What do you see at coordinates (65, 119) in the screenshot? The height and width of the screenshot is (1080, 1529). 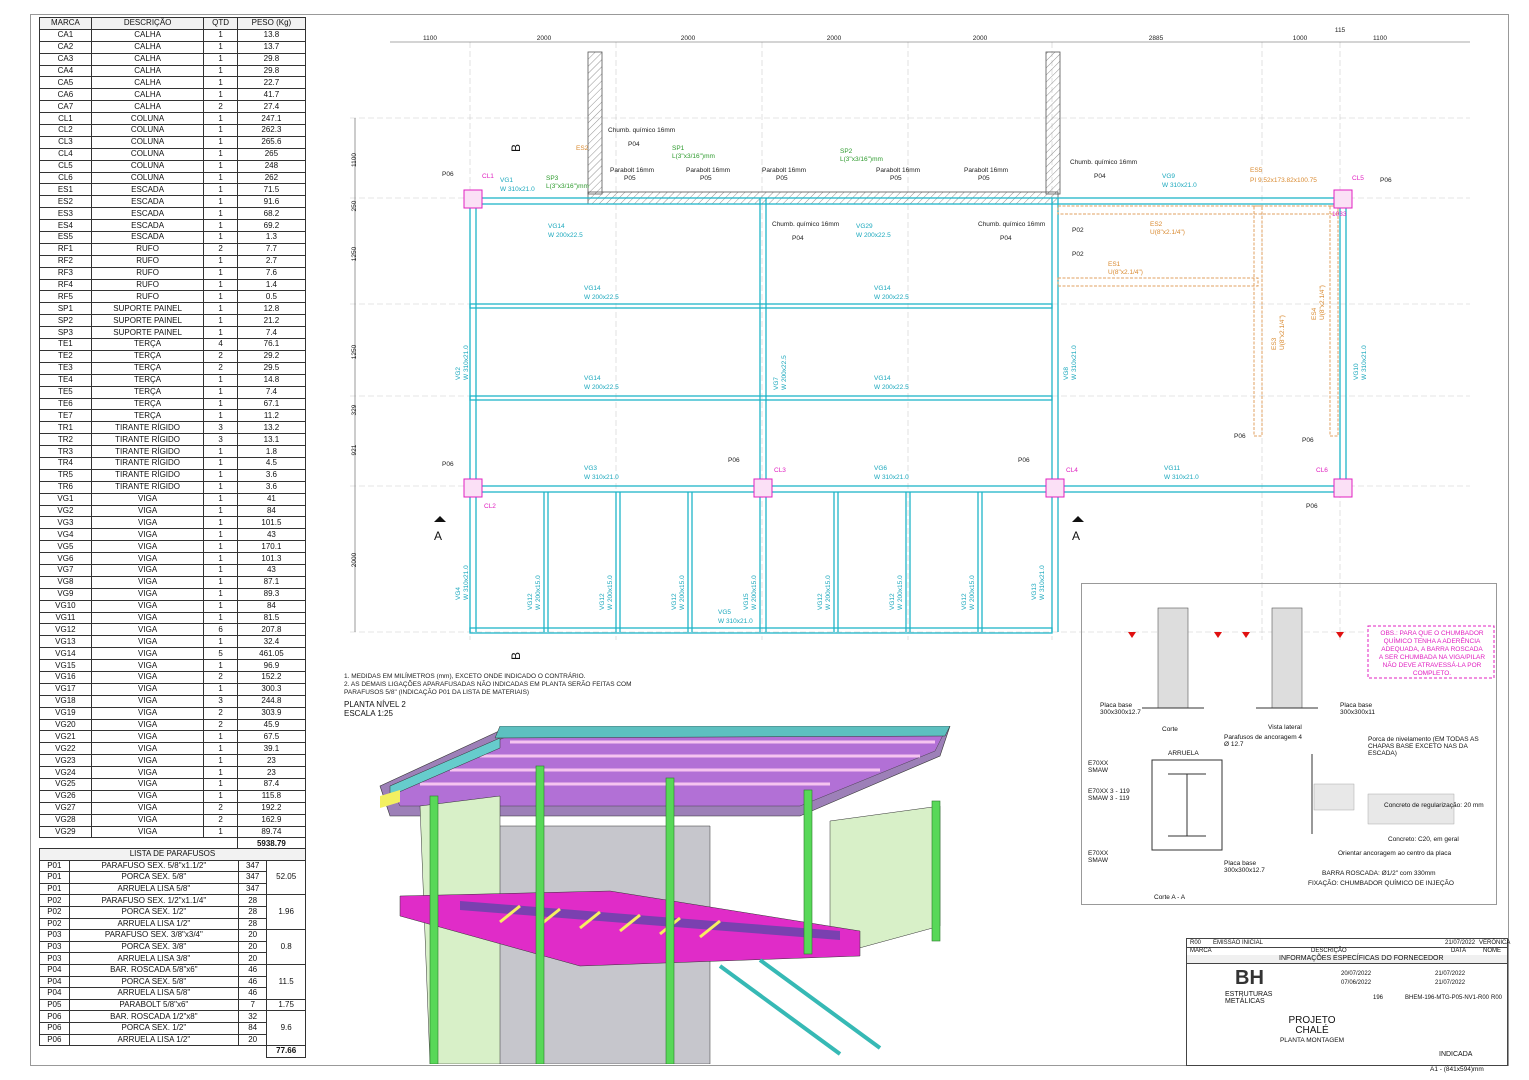 I see `table-cell: CL1` at bounding box center [65, 119].